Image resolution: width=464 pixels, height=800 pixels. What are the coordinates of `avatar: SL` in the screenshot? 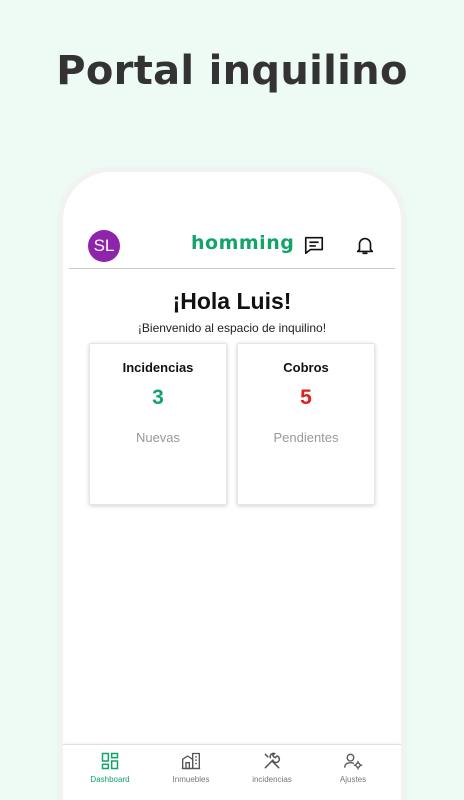 It's located at (104, 246).